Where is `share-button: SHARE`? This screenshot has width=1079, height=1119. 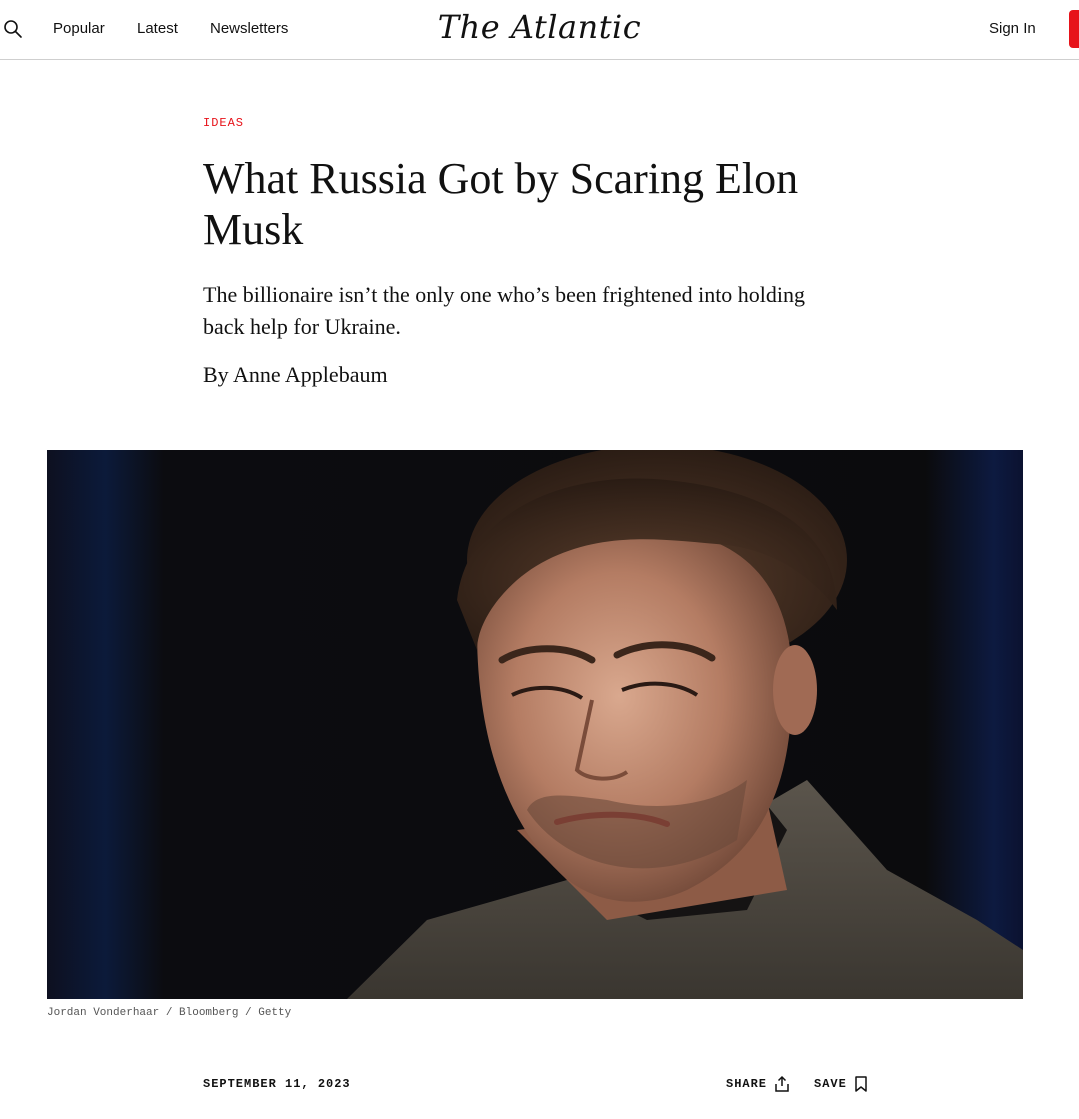 share-button: SHARE is located at coordinates (758, 1084).